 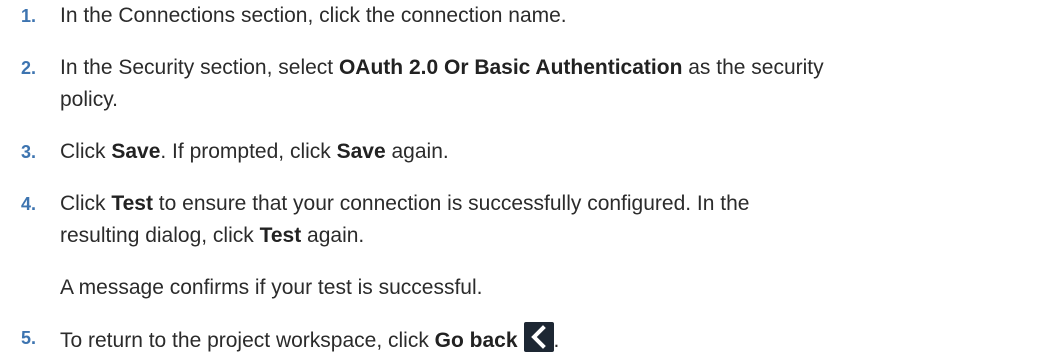 What do you see at coordinates (199, 67) in the screenshot?
I see `step-text-segment: In the Security section, select` at bounding box center [199, 67].